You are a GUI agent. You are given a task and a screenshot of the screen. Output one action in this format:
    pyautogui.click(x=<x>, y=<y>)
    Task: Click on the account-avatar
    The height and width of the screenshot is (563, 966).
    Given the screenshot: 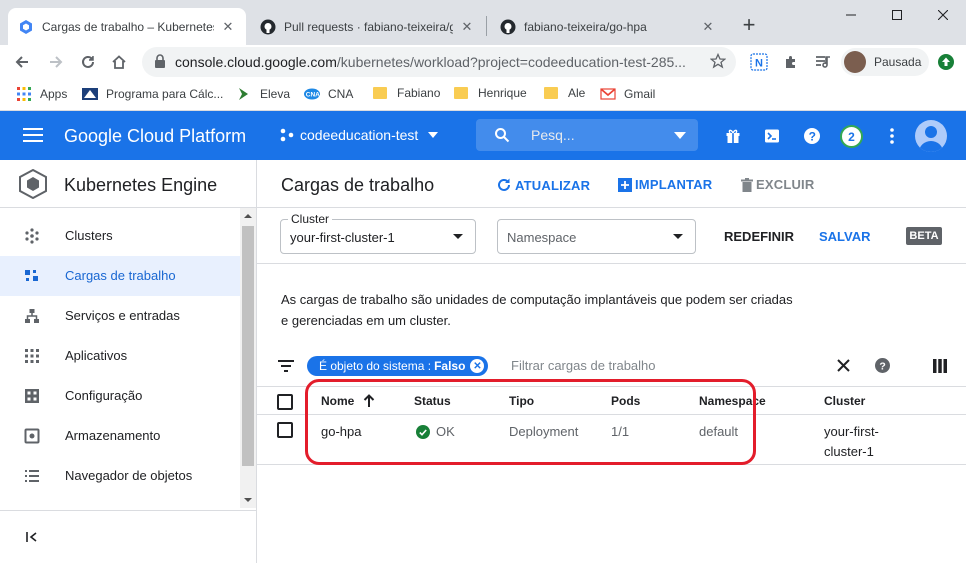 What is the action you would take?
    pyautogui.click(x=931, y=136)
    